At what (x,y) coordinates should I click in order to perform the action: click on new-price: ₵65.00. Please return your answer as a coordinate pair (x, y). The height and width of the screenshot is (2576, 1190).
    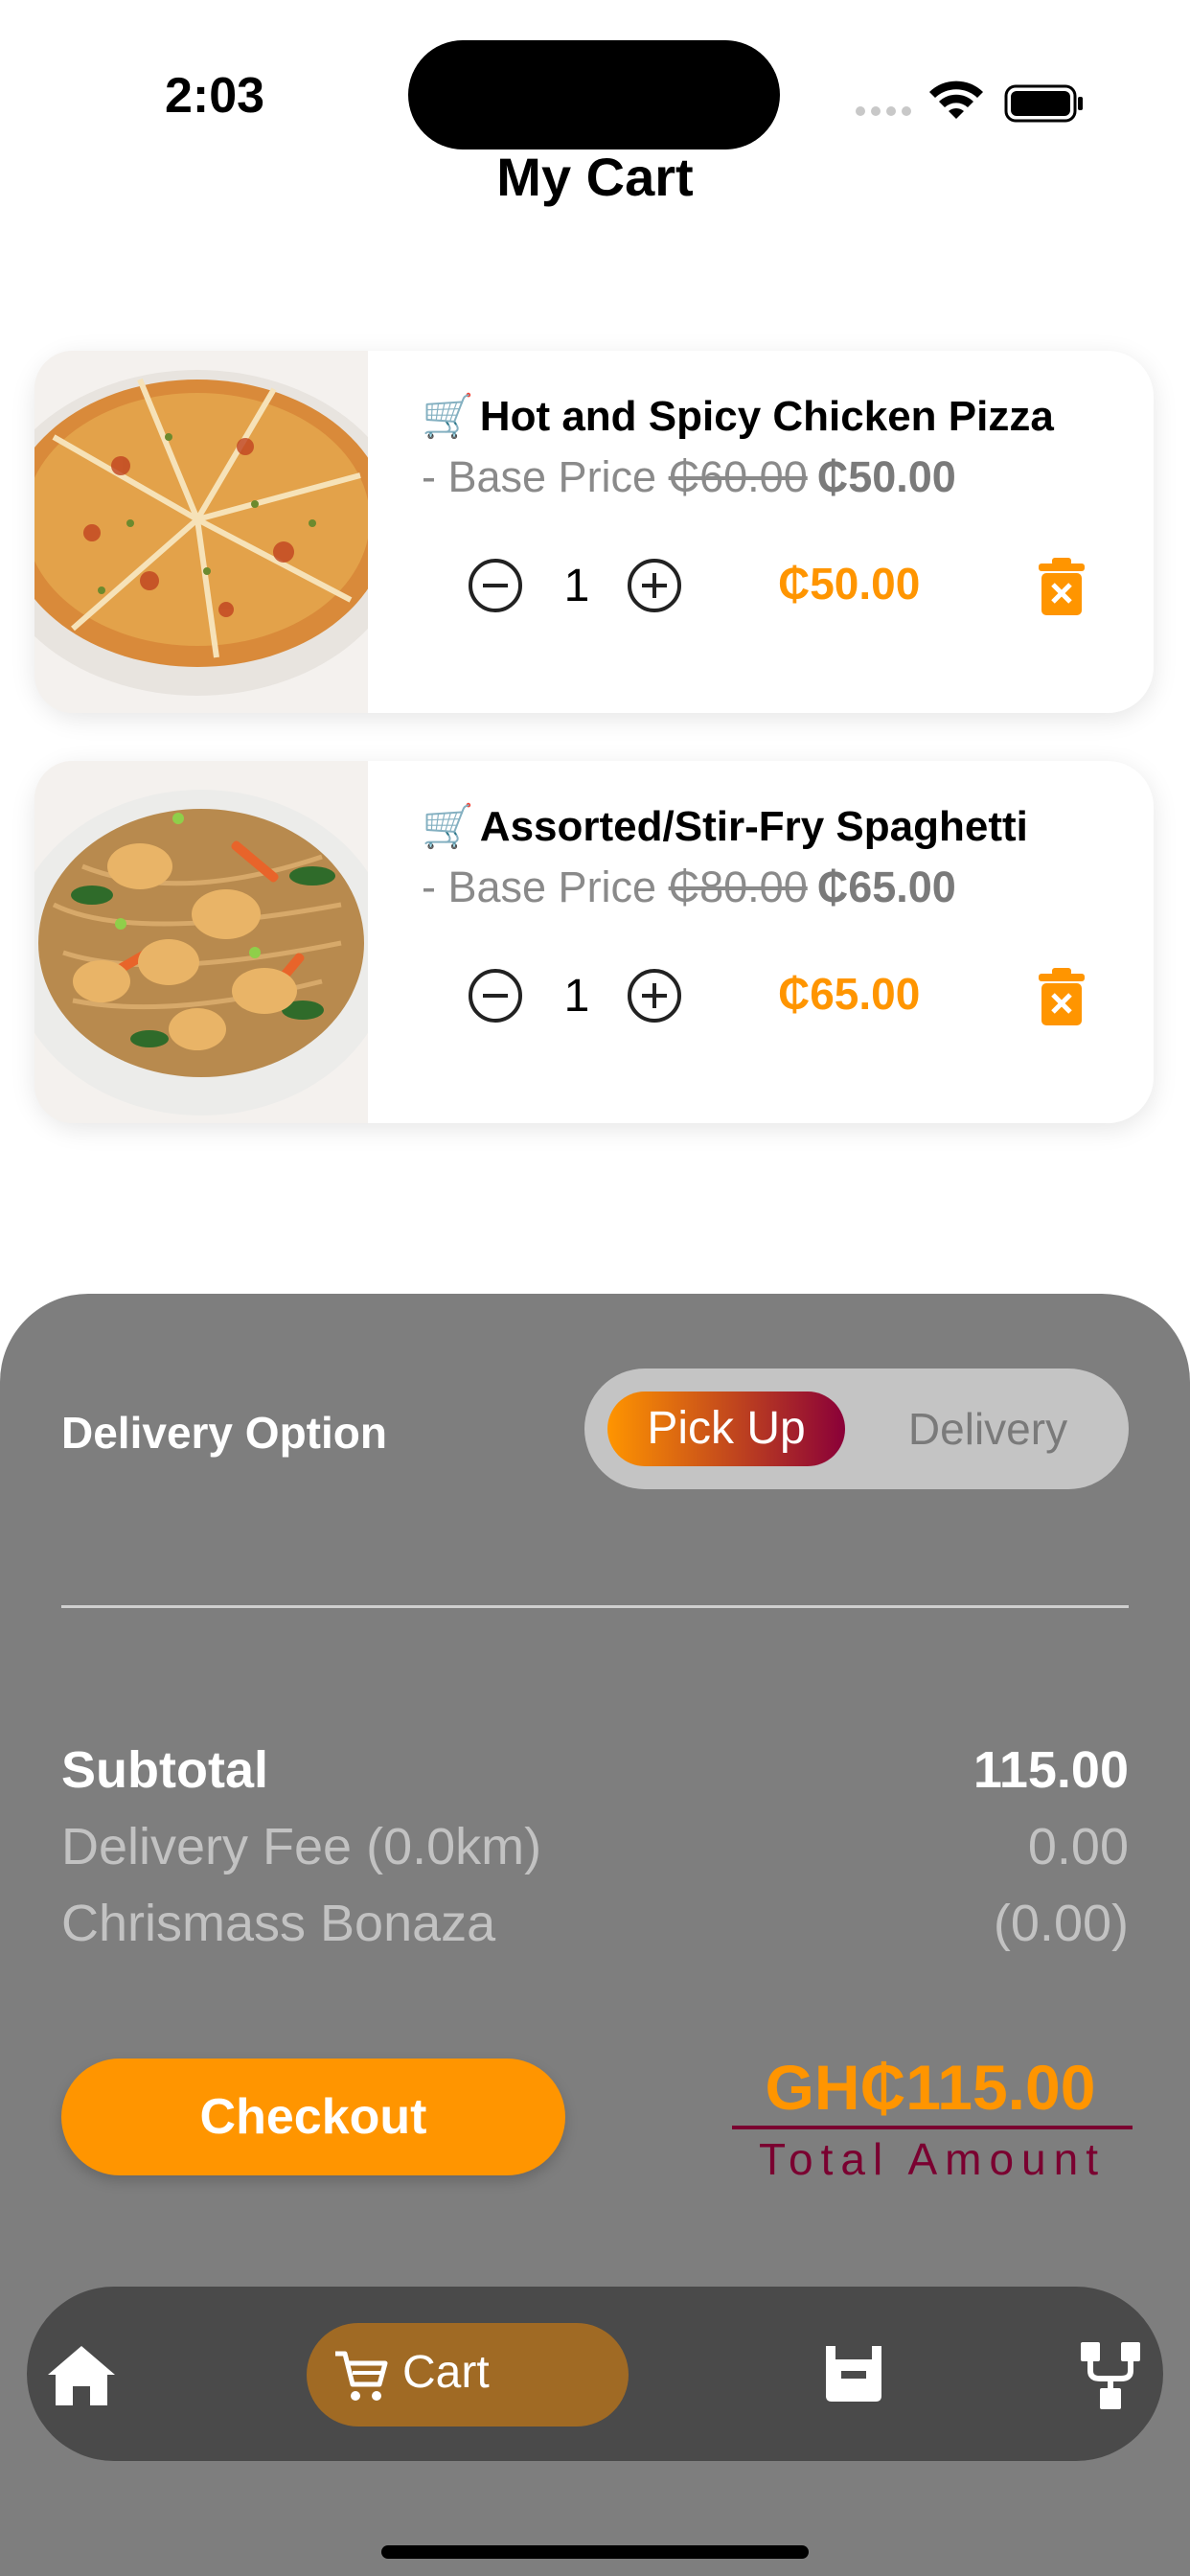
    Looking at the image, I should click on (886, 886).